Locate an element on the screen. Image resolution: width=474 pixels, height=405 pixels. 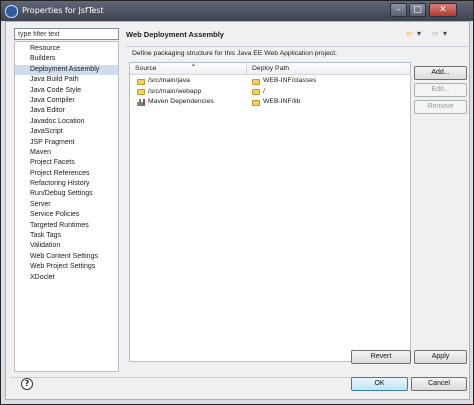
nav-item-label: Project Facets is located at coordinates (52, 163).